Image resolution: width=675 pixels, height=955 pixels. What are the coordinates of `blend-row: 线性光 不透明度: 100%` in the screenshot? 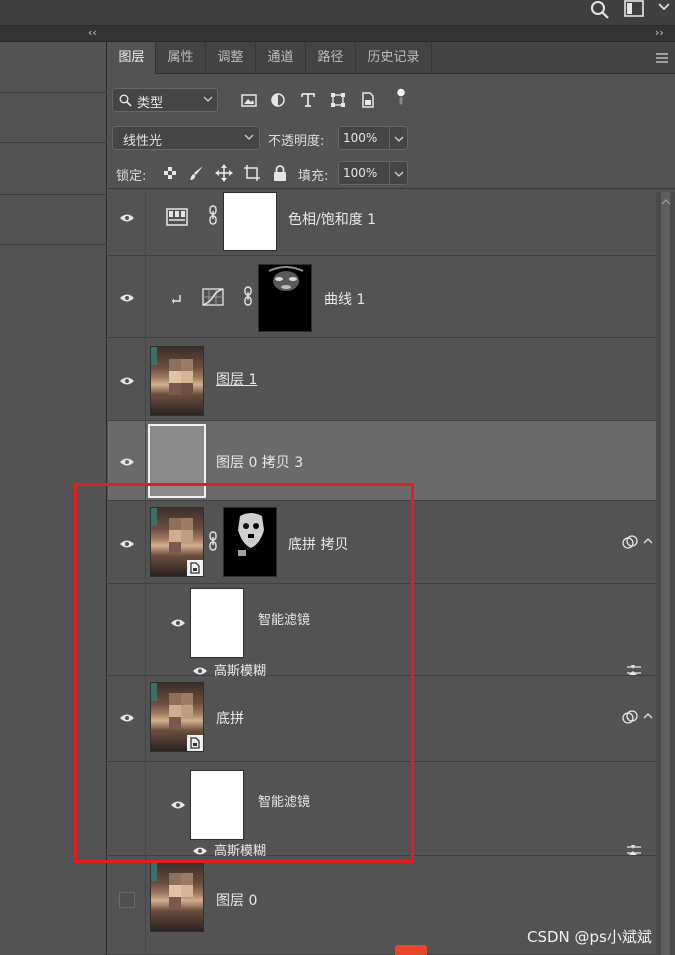 It's located at (391, 139).